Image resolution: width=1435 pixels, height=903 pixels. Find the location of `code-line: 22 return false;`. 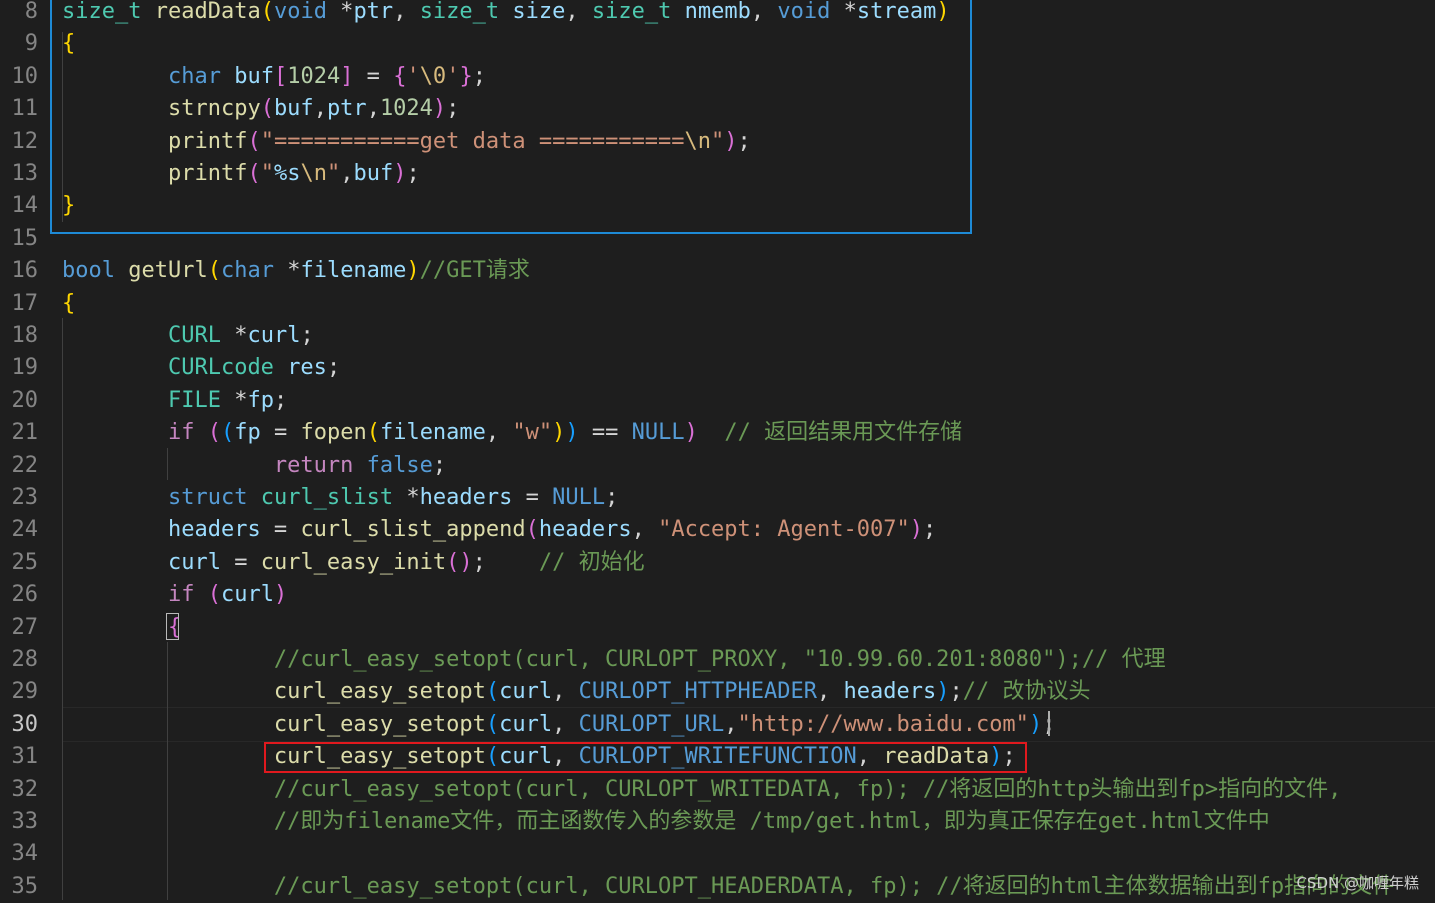

code-line: 22 return false; is located at coordinates (717, 466).